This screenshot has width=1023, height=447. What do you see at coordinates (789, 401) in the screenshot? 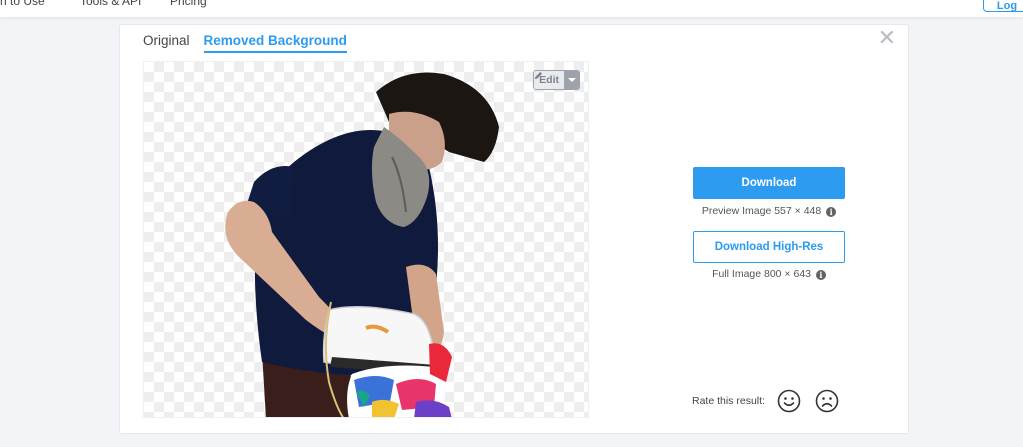
I see `smiley-icon` at bounding box center [789, 401].